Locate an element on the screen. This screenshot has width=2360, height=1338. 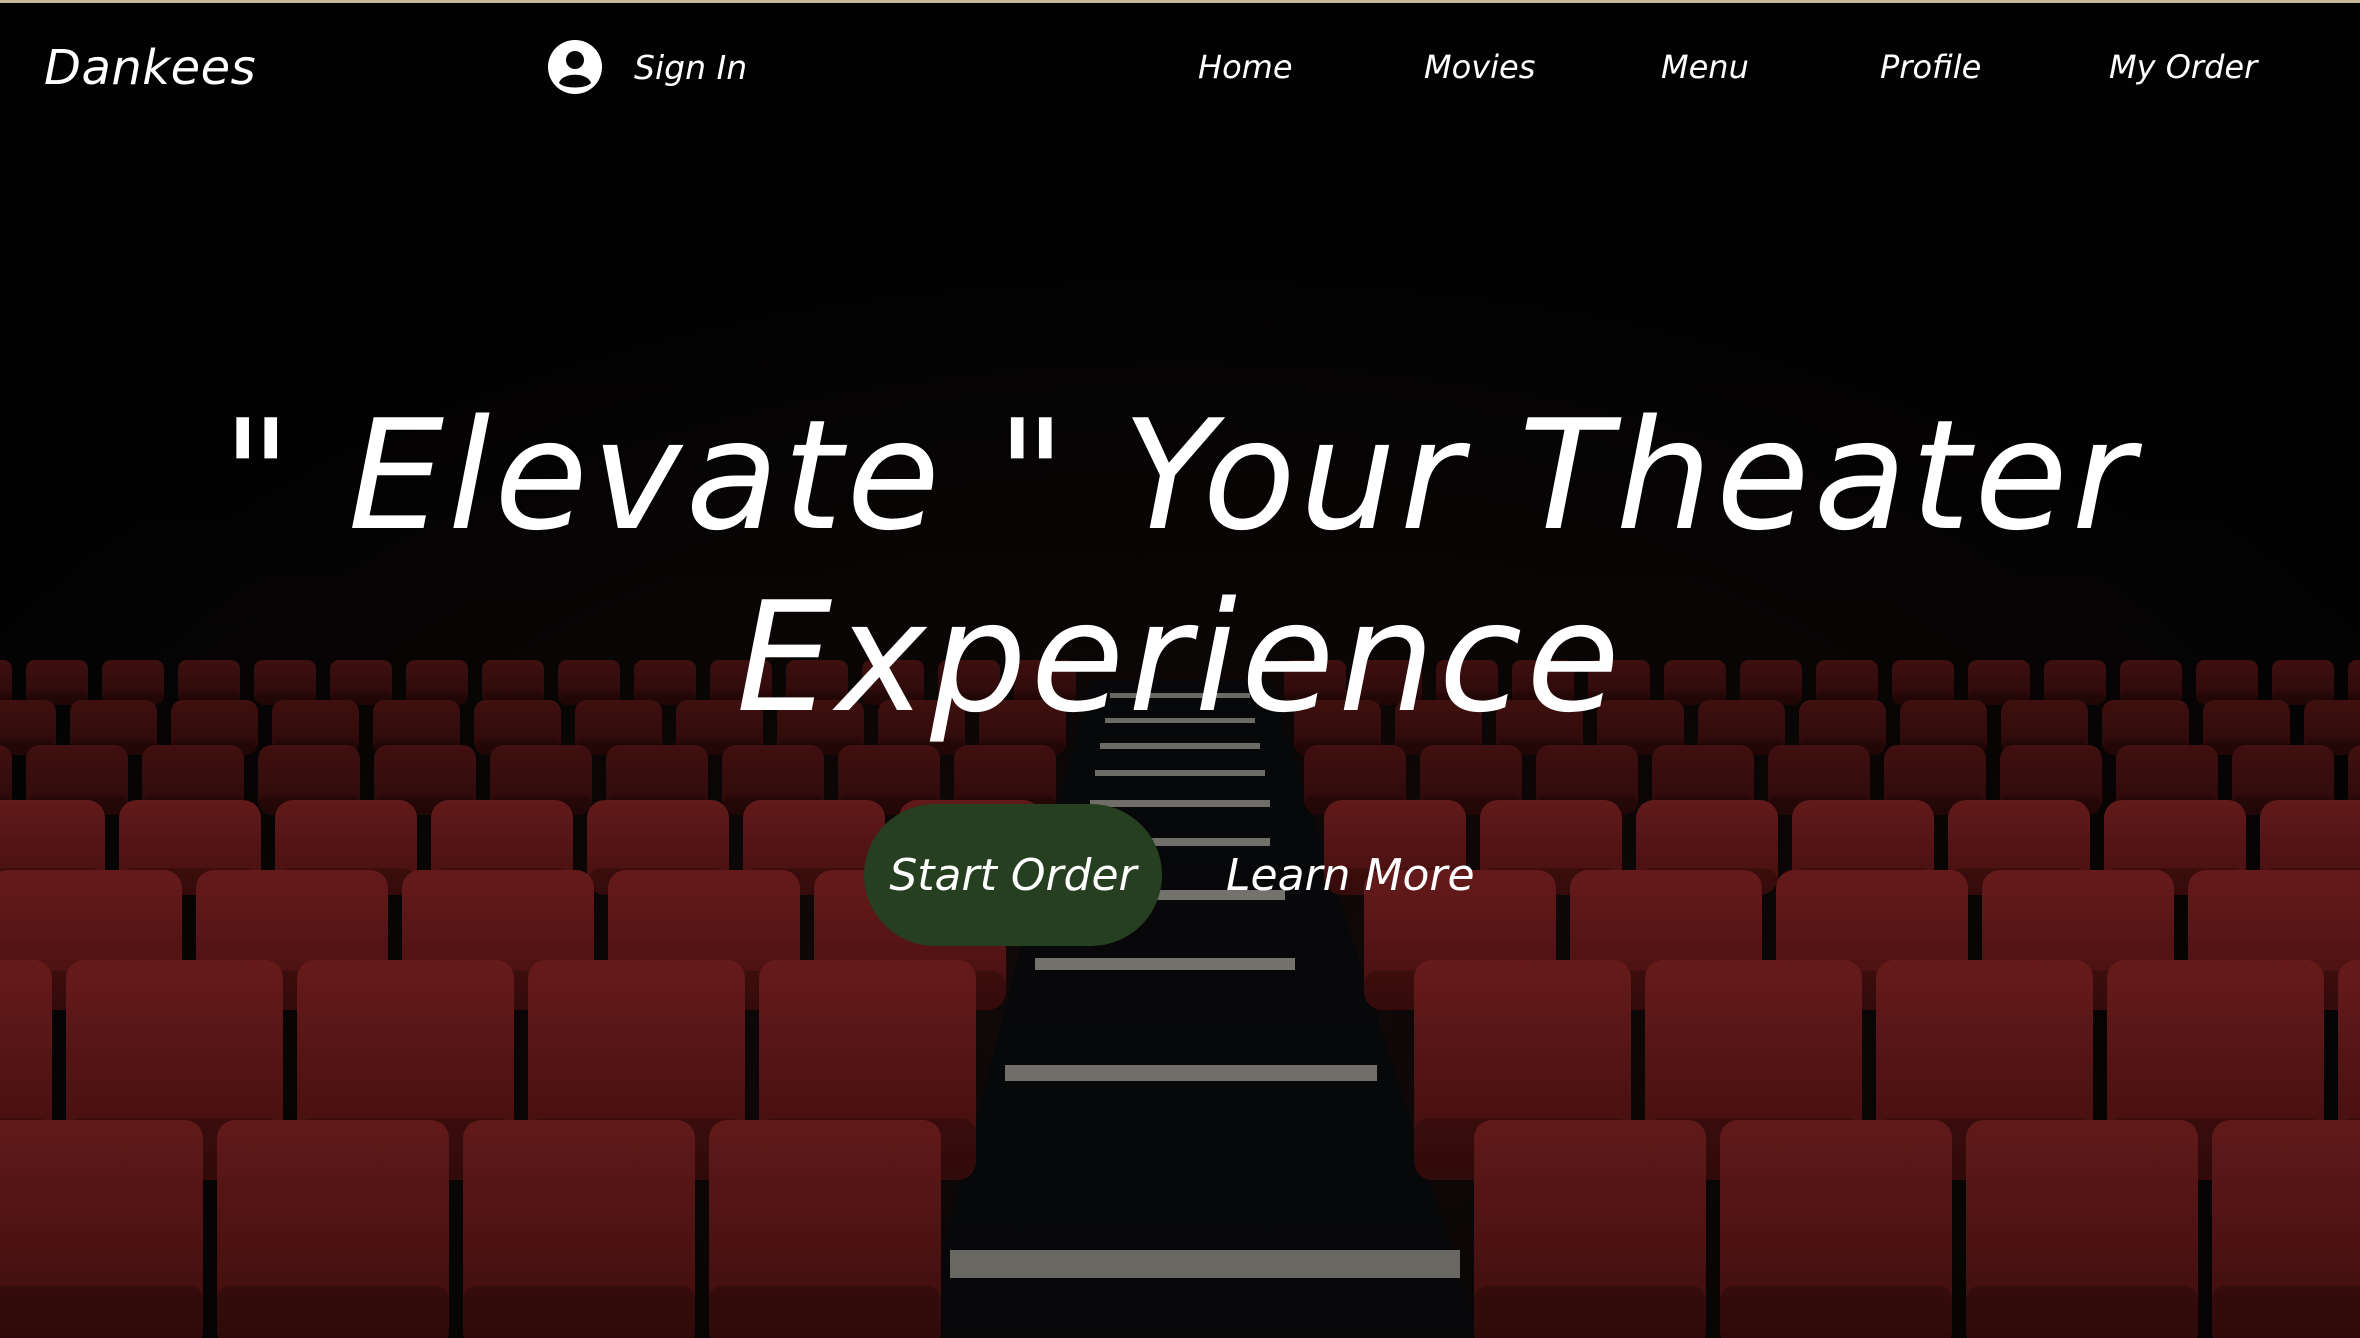
nav-item-menu: Menu is located at coordinates (1705, 67).